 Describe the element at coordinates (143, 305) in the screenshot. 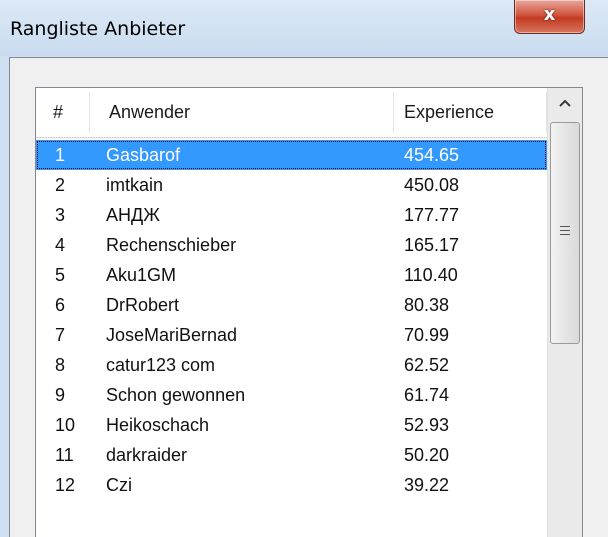

I see `user-cell: DrRobert` at that location.